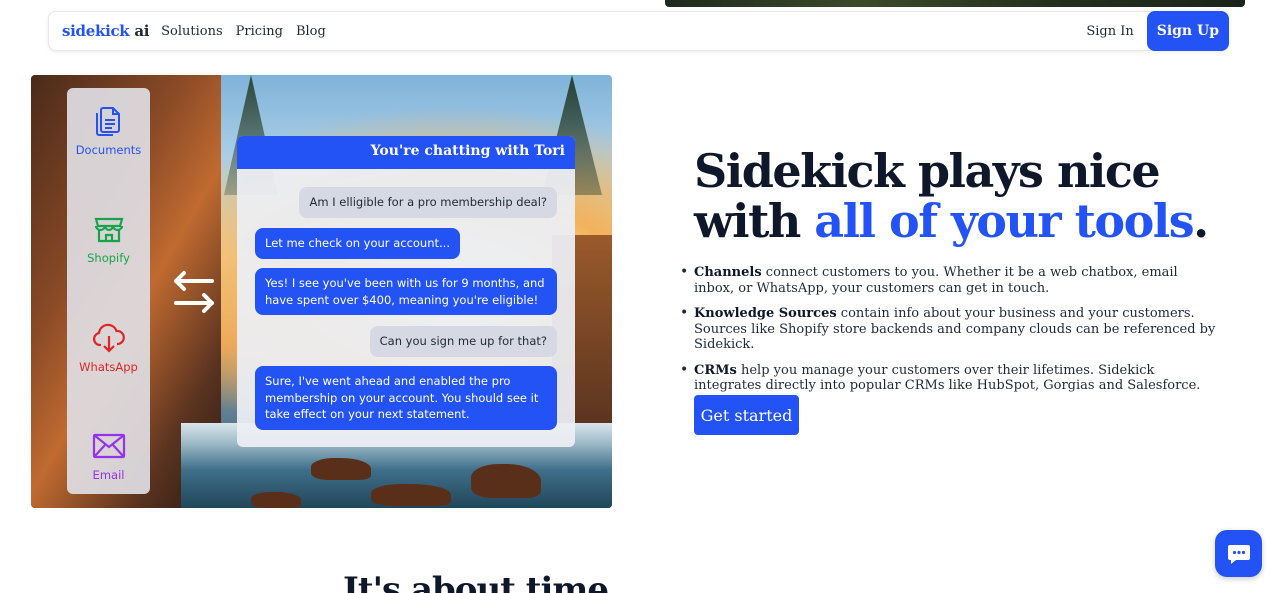 The height and width of the screenshot is (593, 1280). What do you see at coordinates (96, 31) in the screenshot?
I see `logo-text: sidekick` at bounding box center [96, 31].